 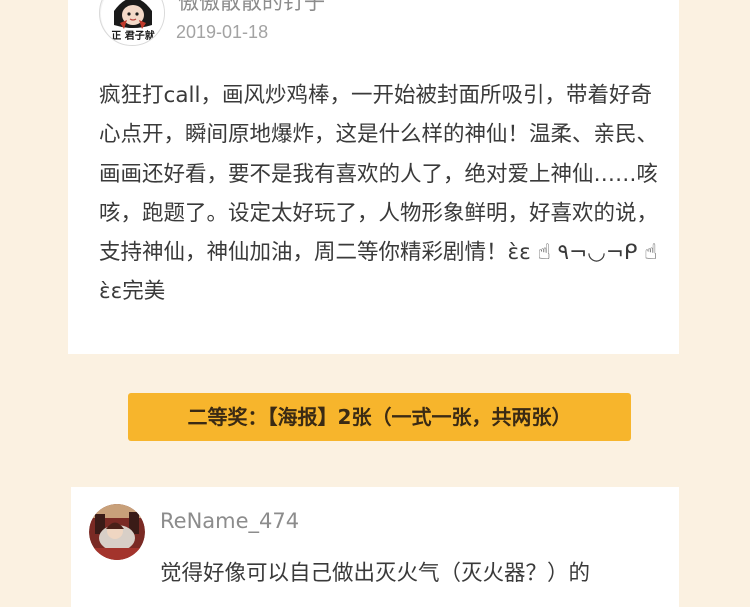 What do you see at coordinates (375, 573) in the screenshot?
I see `comment-text: 觉得好像可以自己做出灭火气（灭火器？）的` at bounding box center [375, 573].